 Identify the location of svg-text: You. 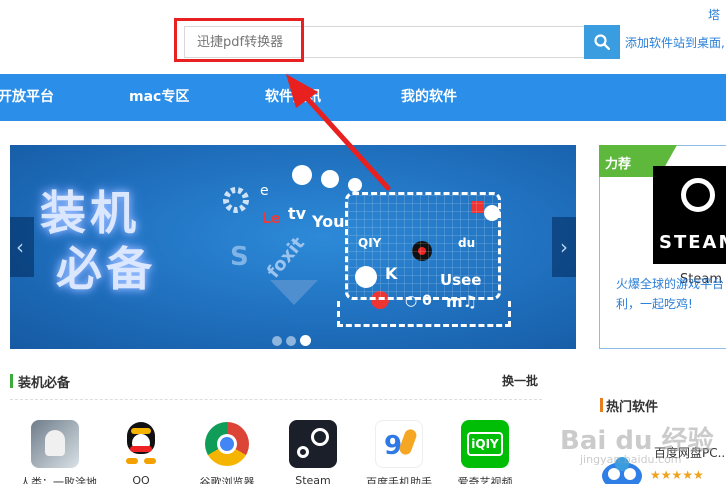
(328, 221).